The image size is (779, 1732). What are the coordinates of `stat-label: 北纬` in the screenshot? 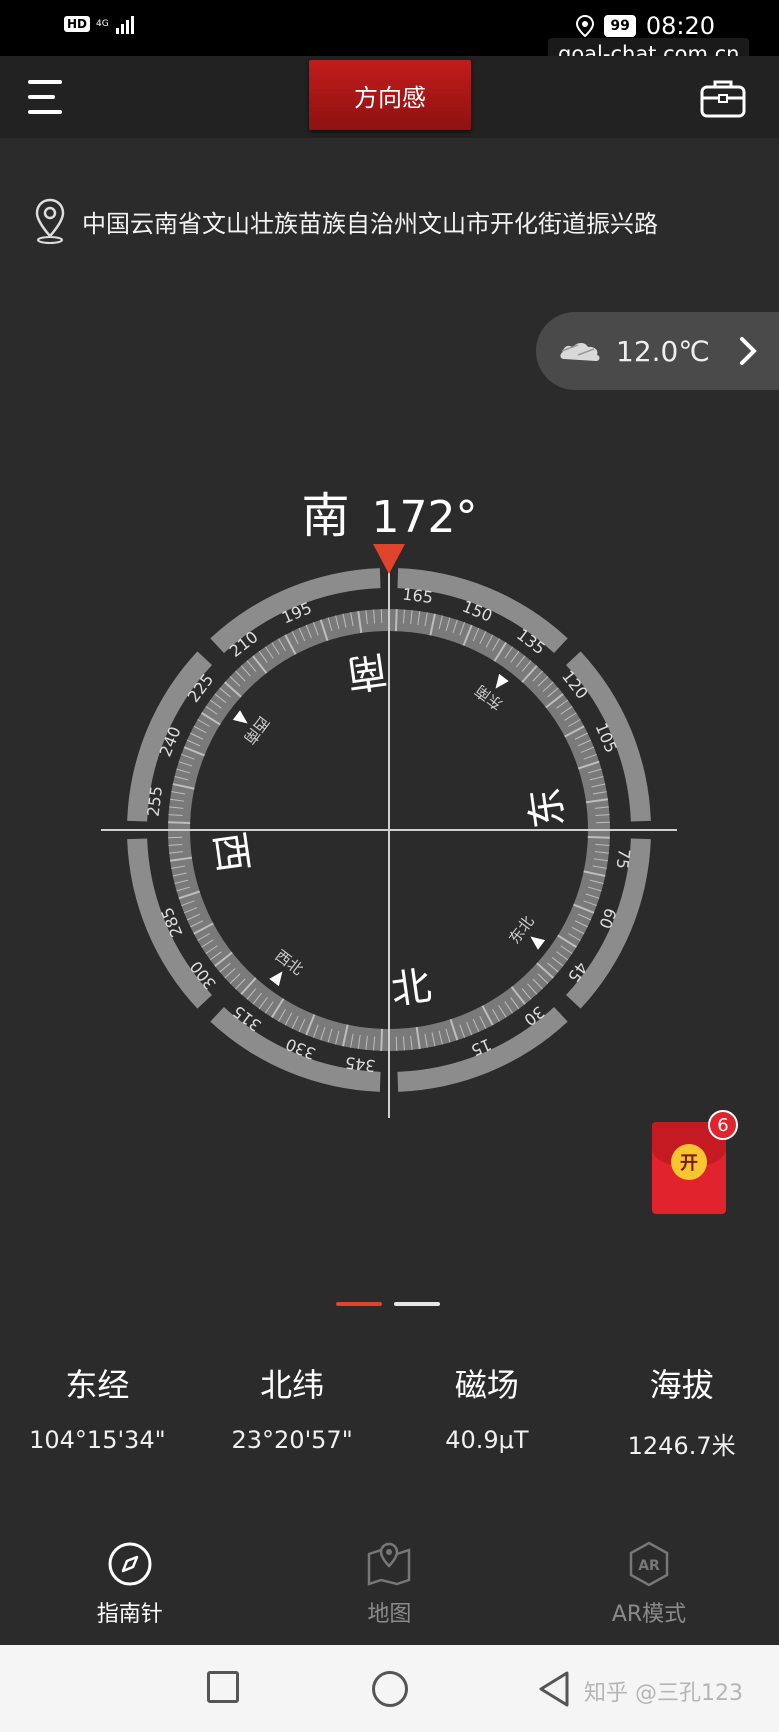 It's located at (292, 1385).